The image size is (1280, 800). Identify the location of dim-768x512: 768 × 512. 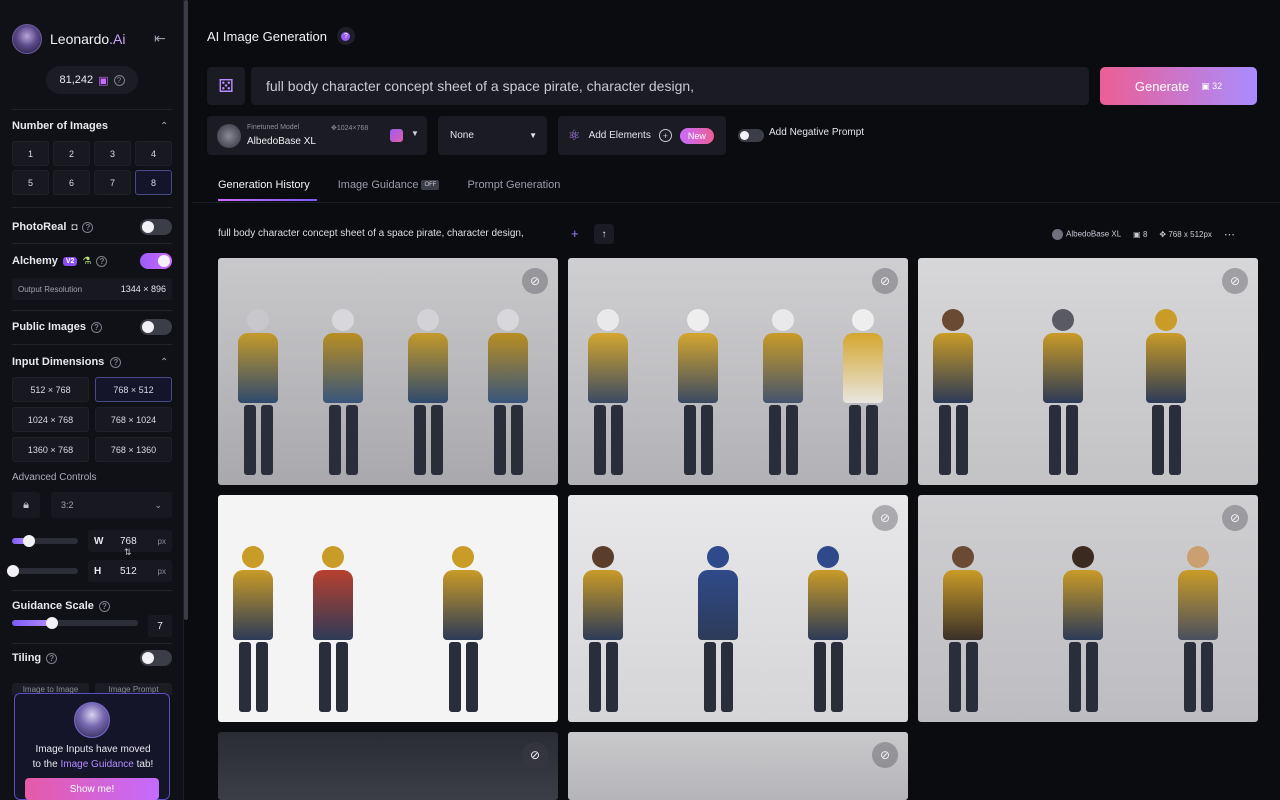
(133, 389).